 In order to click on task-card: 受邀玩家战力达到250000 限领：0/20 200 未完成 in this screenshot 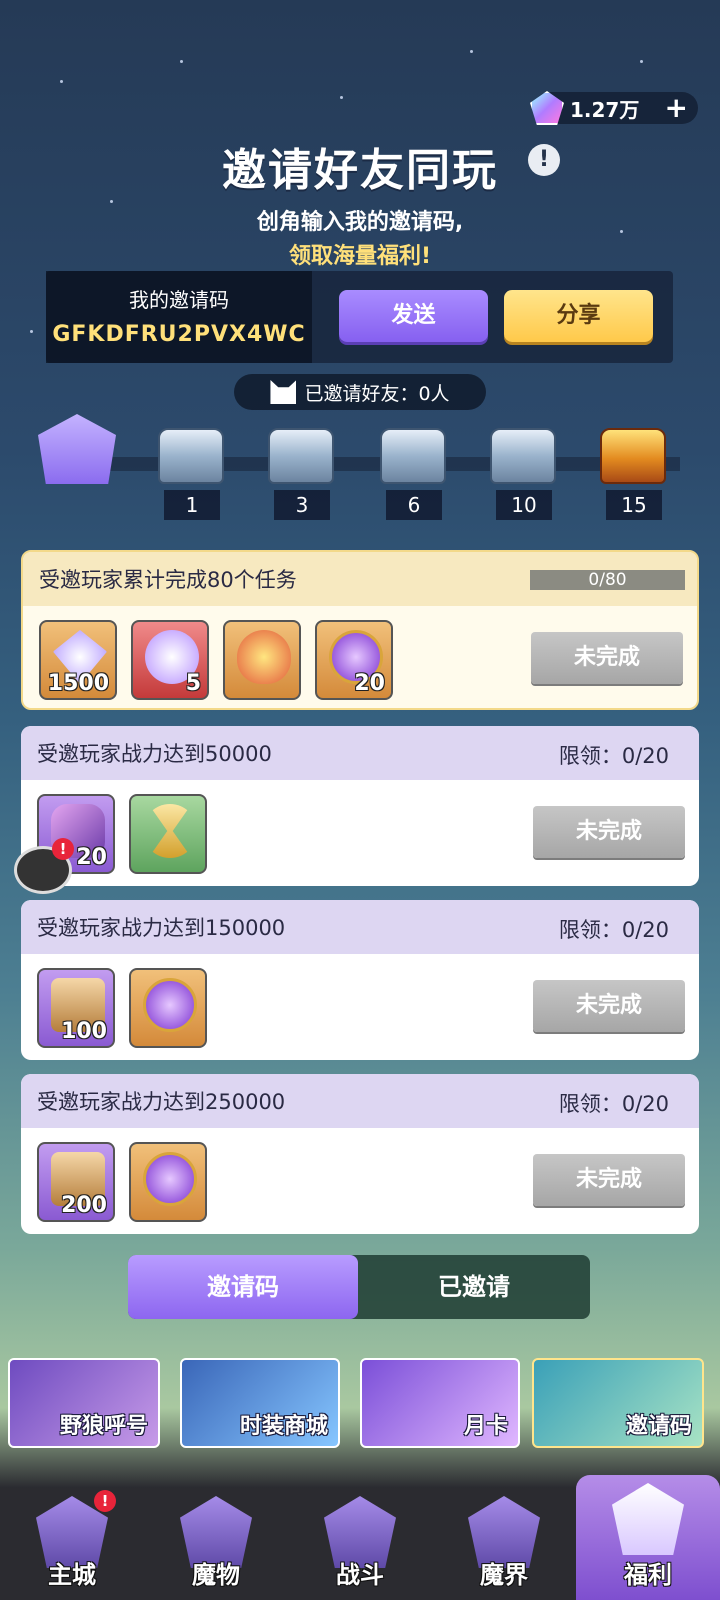, I will do `click(360, 1154)`.